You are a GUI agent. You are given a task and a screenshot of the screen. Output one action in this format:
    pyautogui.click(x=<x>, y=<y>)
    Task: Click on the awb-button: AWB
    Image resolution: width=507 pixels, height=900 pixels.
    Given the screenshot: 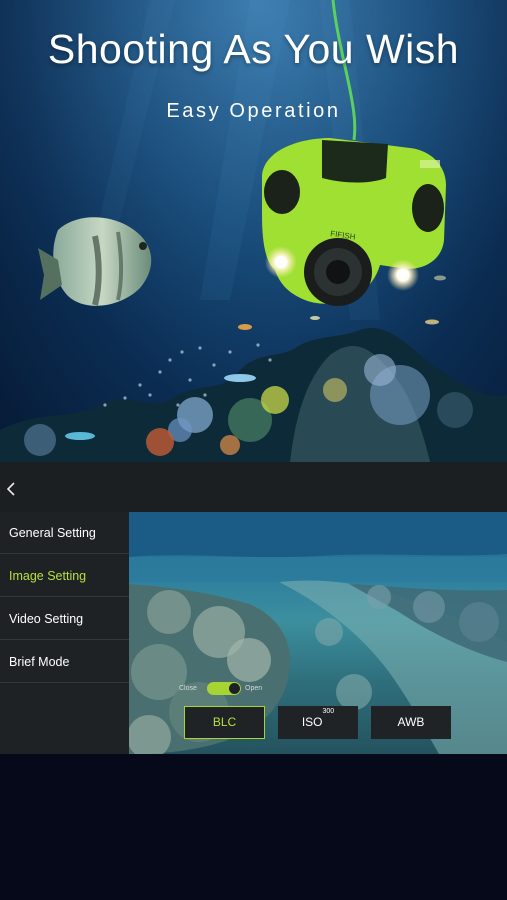 What is the action you would take?
    pyautogui.click(x=411, y=722)
    